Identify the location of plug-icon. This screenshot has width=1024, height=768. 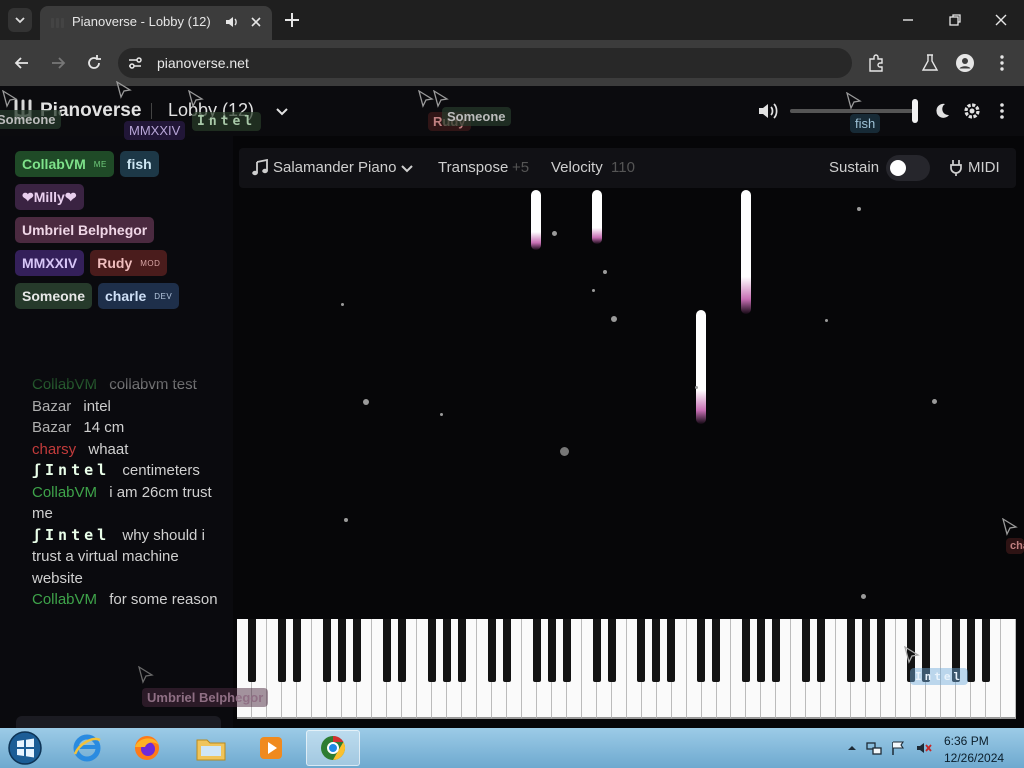
(956, 168).